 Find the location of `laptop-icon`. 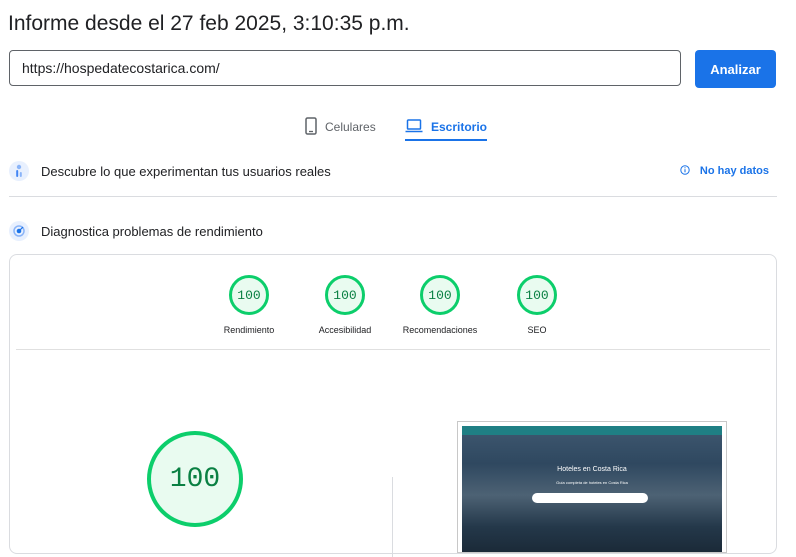

laptop-icon is located at coordinates (414, 127).